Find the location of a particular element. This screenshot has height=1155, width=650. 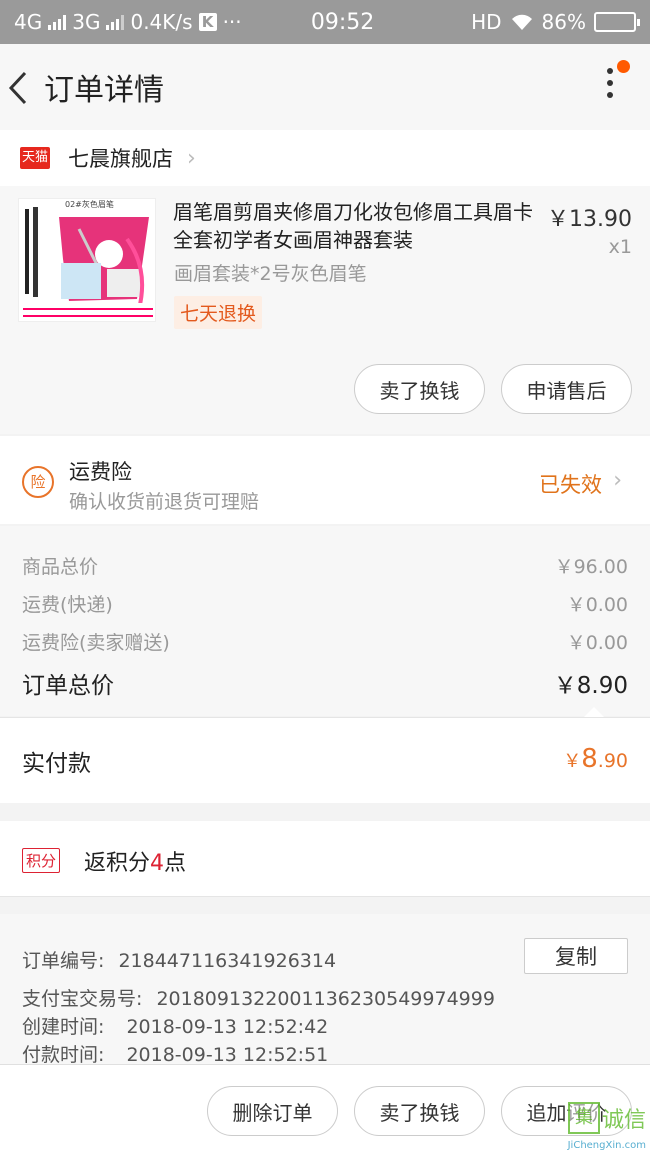

currency-symbol: ￥ is located at coordinates (572, 761).